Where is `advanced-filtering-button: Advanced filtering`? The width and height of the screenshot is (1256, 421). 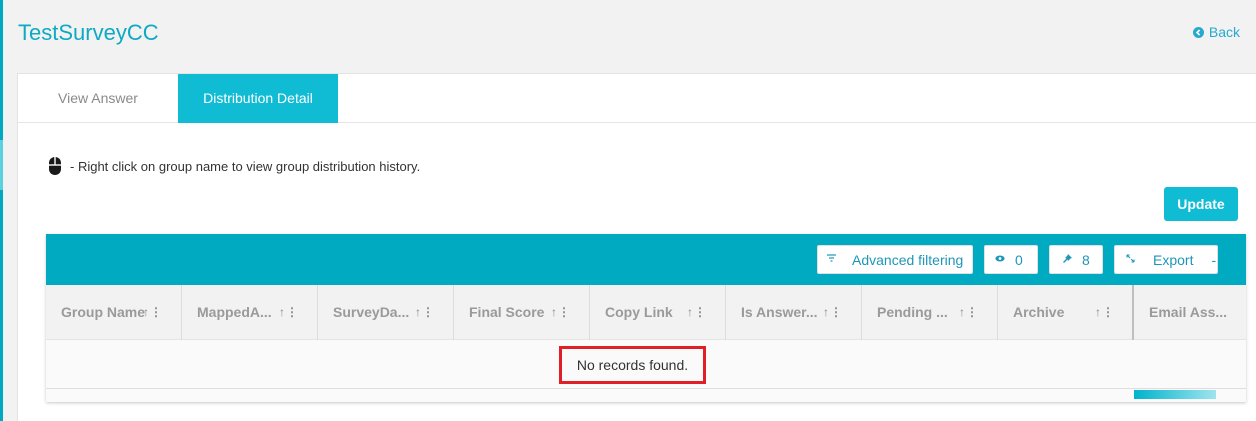 advanced-filtering-button: Advanced filtering is located at coordinates (895, 259).